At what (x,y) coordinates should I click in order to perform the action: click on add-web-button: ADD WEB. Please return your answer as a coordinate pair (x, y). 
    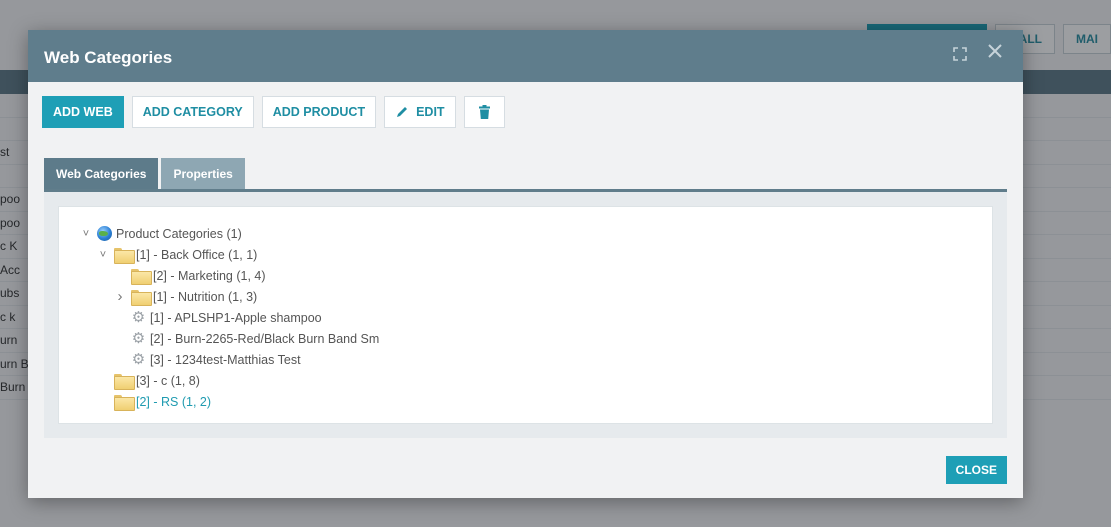
    Looking at the image, I should click on (83, 112).